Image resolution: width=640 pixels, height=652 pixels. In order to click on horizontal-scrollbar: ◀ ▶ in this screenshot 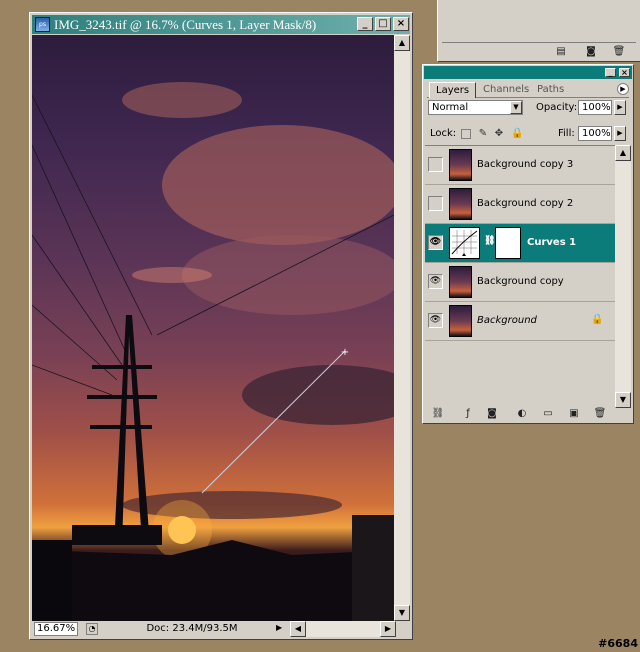, I will do `click(343, 629)`.